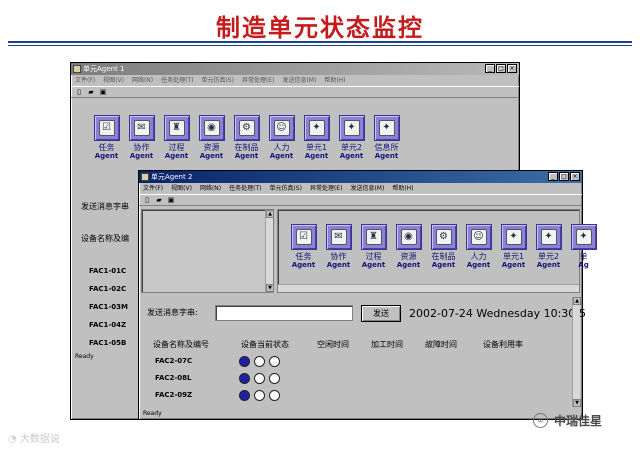 This screenshot has width=640, height=450. I want to click on status-lamp-on, so click(244, 395).